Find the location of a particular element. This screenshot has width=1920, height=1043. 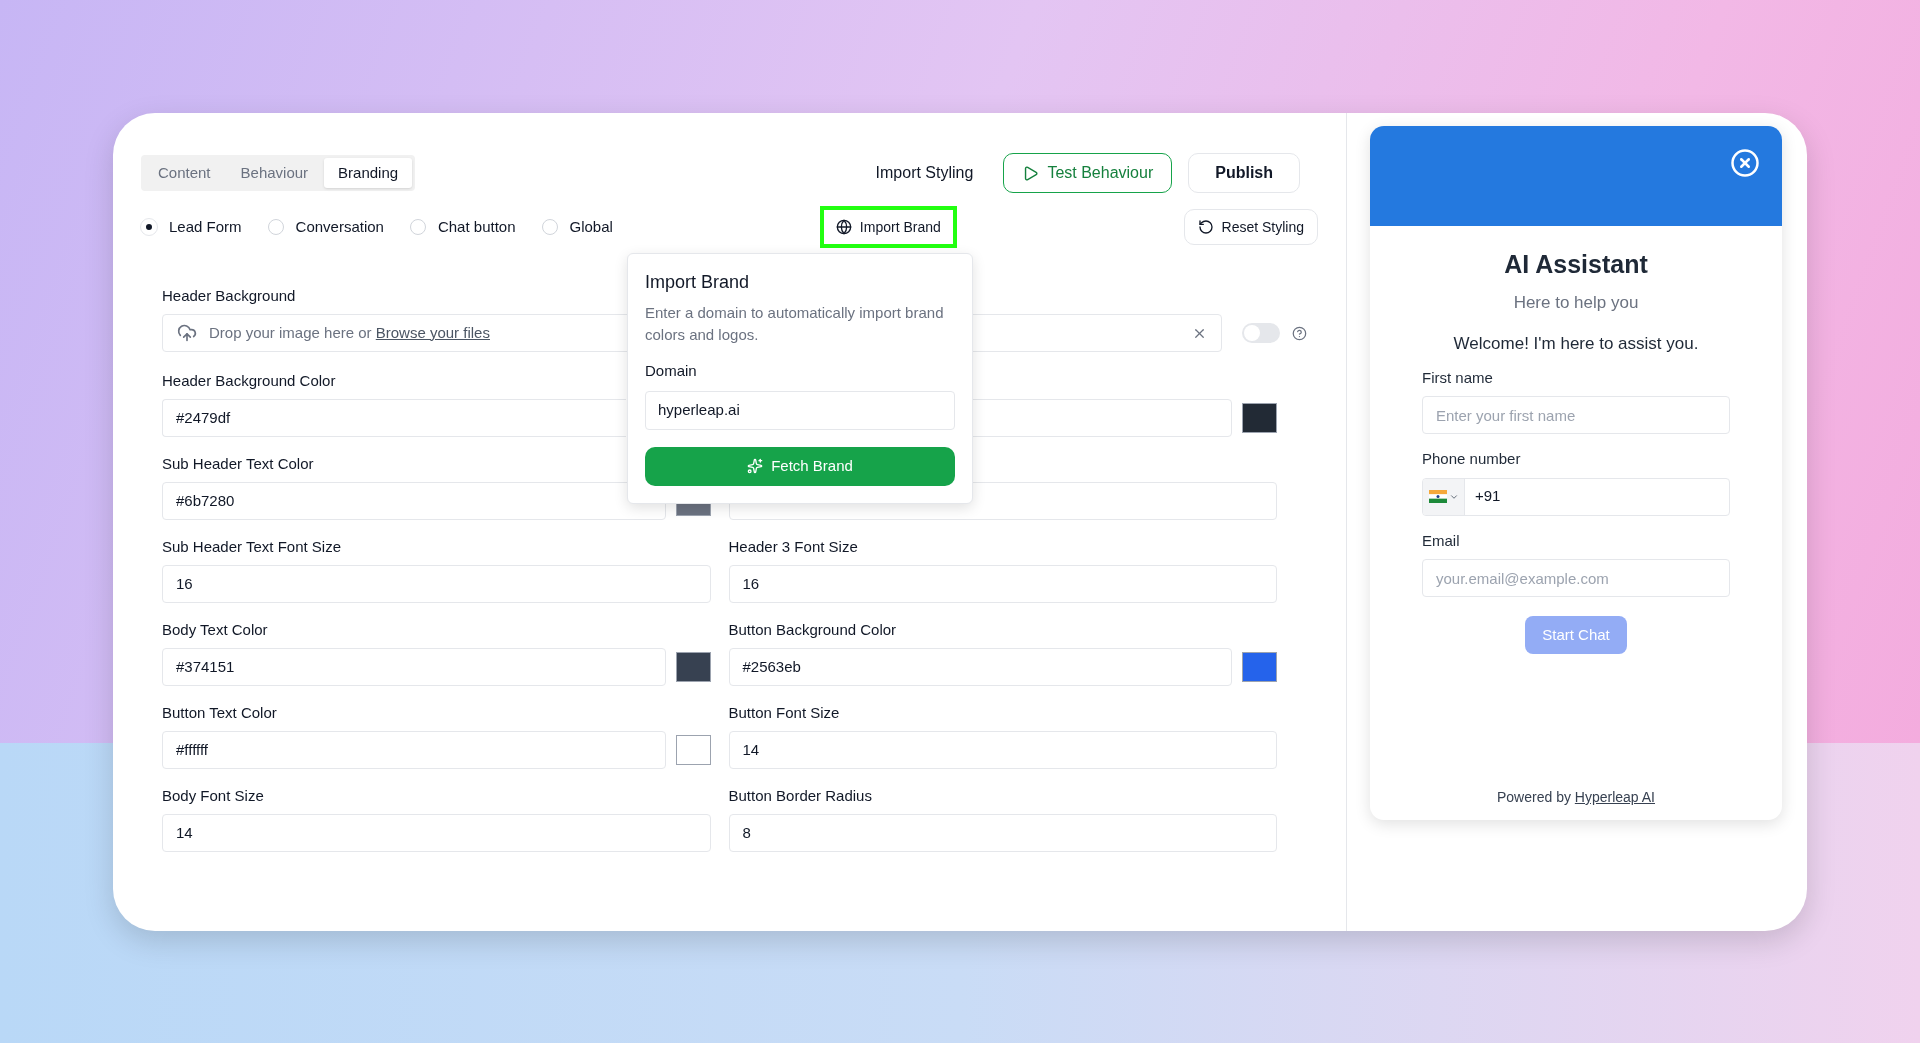

text-field: 8 is located at coordinates (1002, 833).